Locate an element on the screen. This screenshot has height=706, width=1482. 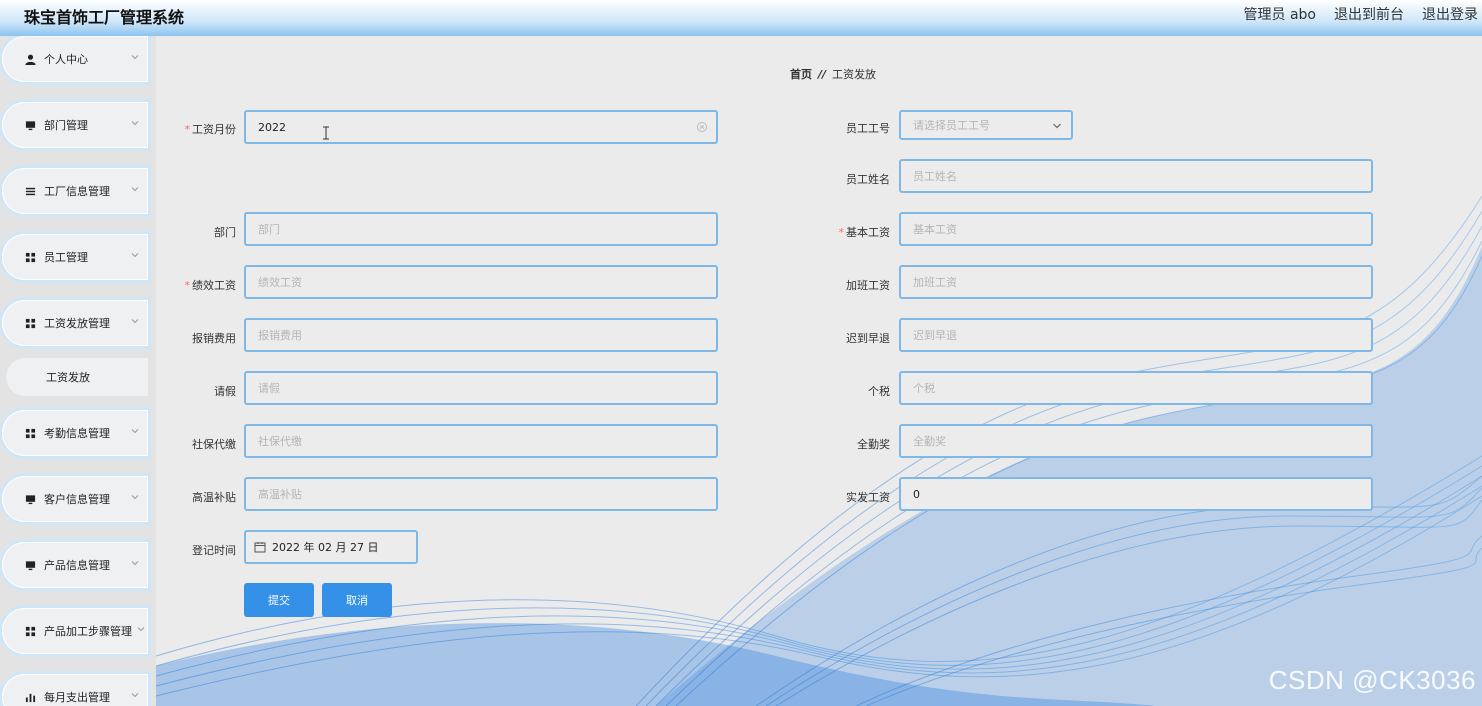
list-icon is located at coordinates (30, 191).